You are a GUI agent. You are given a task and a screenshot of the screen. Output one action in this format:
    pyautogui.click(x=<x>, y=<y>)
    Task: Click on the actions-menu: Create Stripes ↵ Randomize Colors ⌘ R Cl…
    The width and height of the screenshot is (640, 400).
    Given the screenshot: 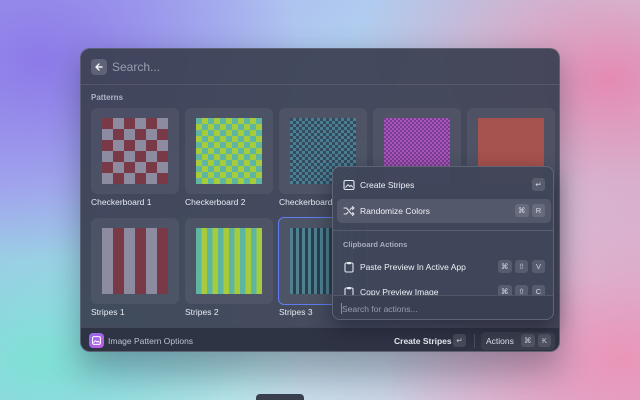 What is the action you would take?
    pyautogui.click(x=443, y=243)
    